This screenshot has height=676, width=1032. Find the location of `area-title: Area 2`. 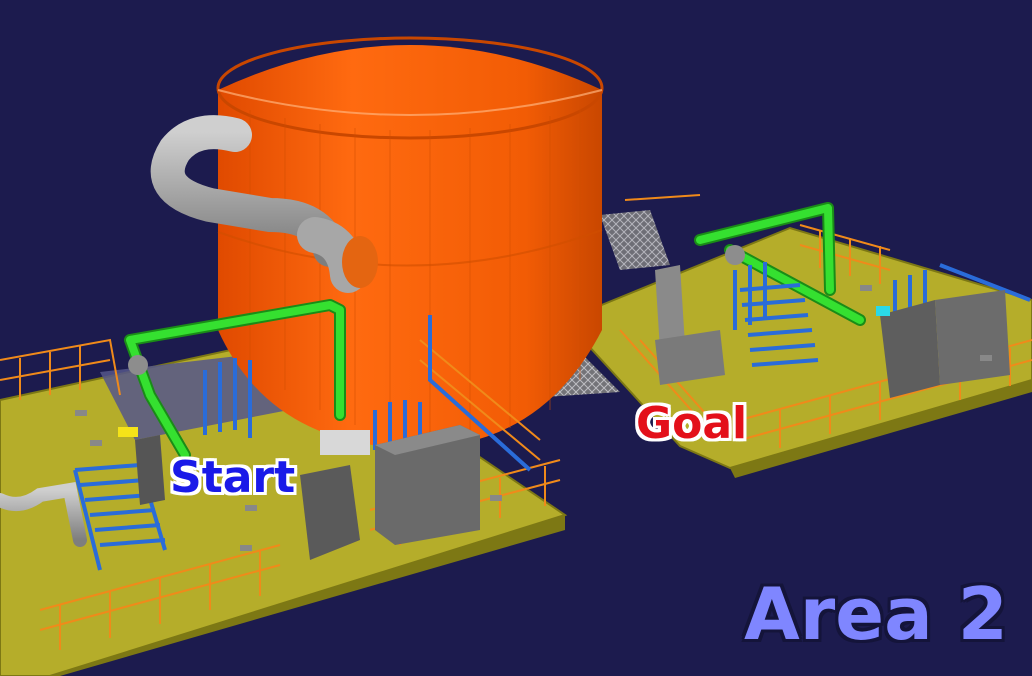

area-title: Area 2 is located at coordinates (876, 614).